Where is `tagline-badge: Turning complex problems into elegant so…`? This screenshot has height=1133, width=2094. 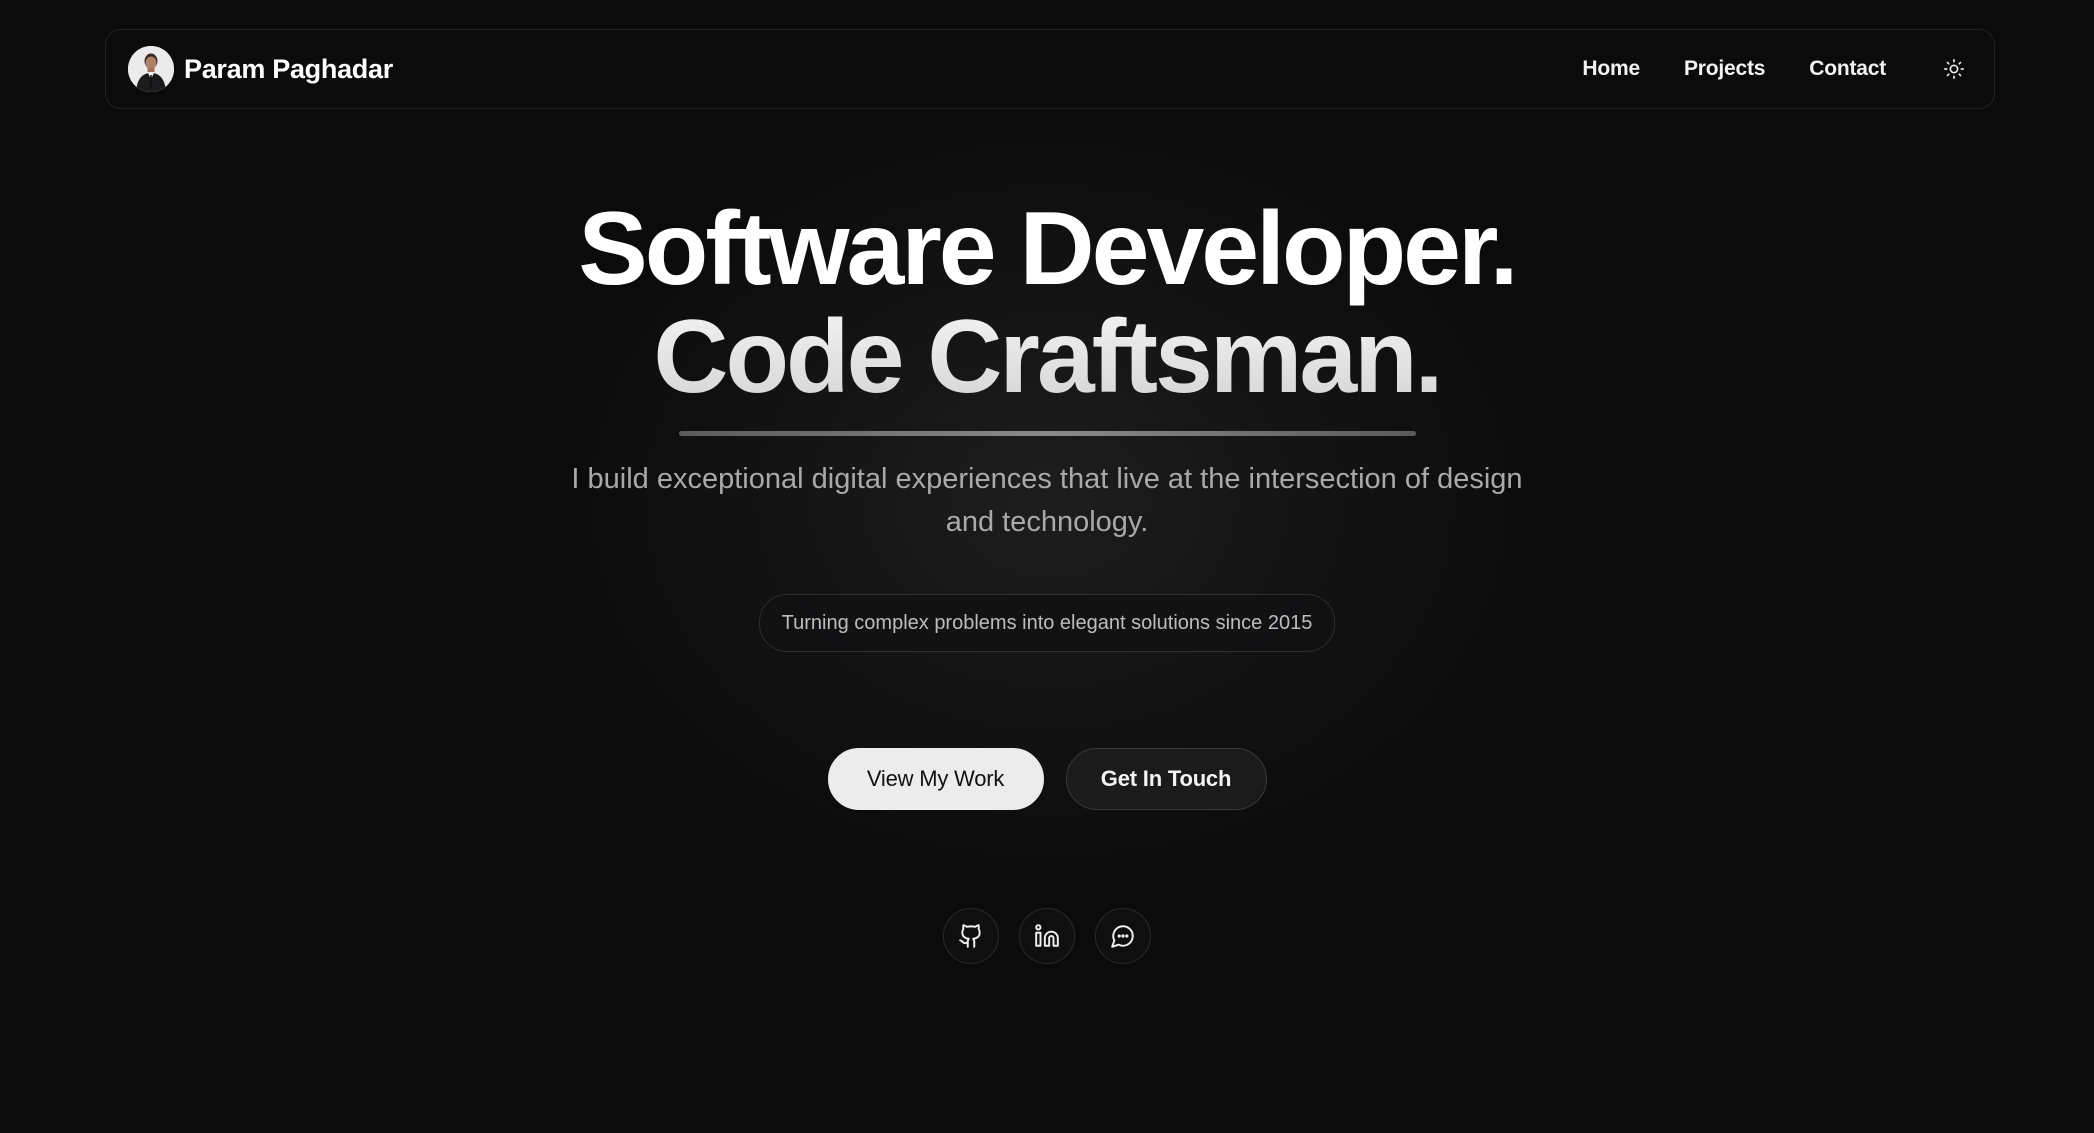
tagline-badge: Turning complex problems into elegant so… is located at coordinates (1047, 623).